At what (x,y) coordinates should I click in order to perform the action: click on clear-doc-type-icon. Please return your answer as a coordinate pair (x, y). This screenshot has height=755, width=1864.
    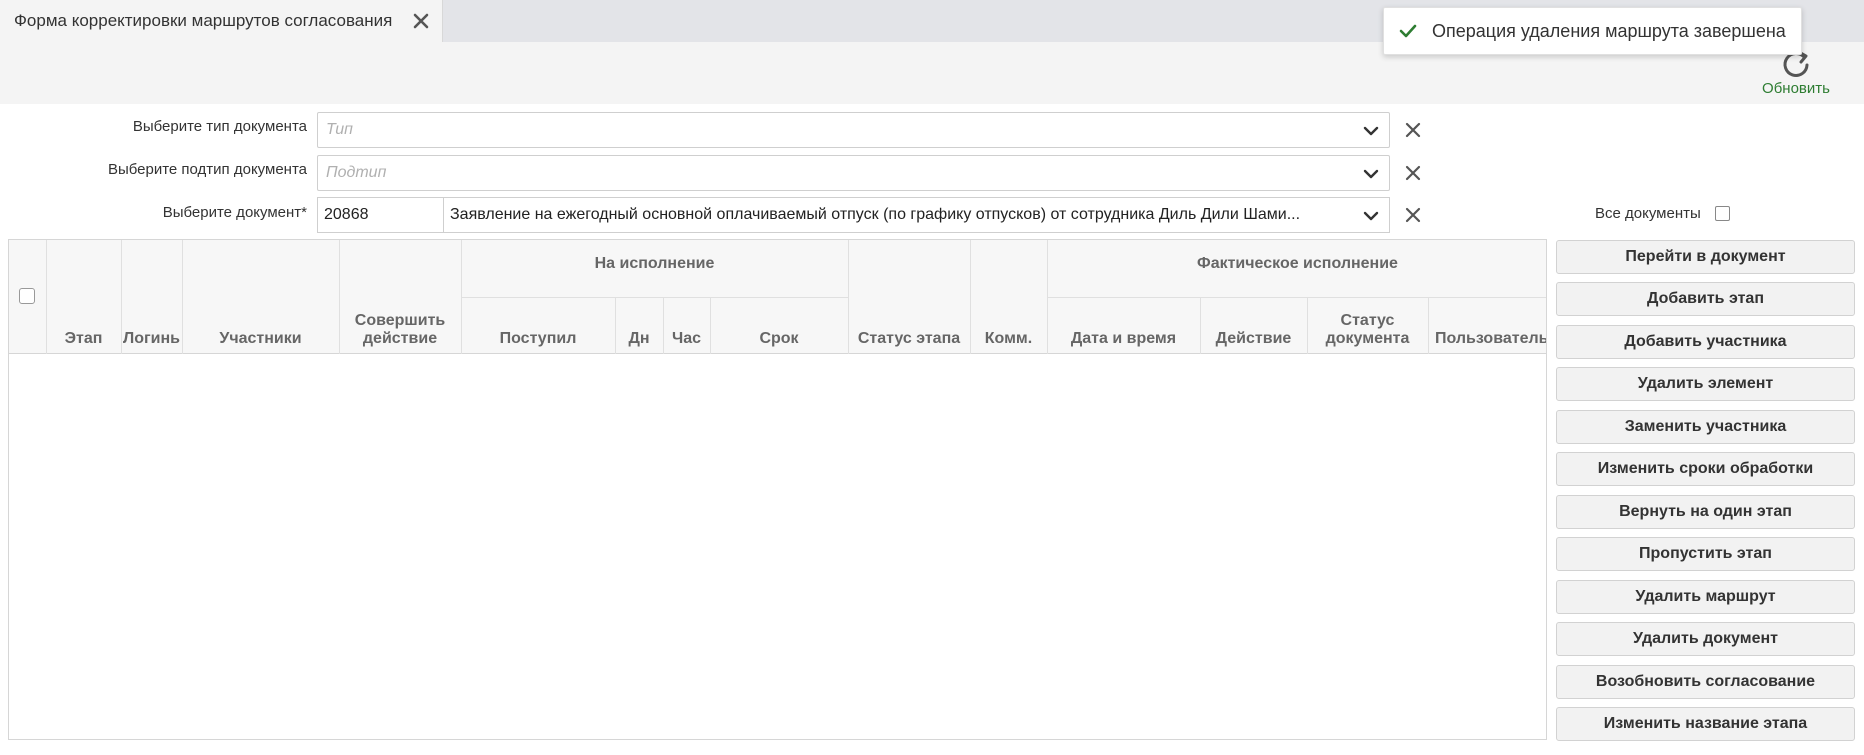
    Looking at the image, I should click on (1413, 130).